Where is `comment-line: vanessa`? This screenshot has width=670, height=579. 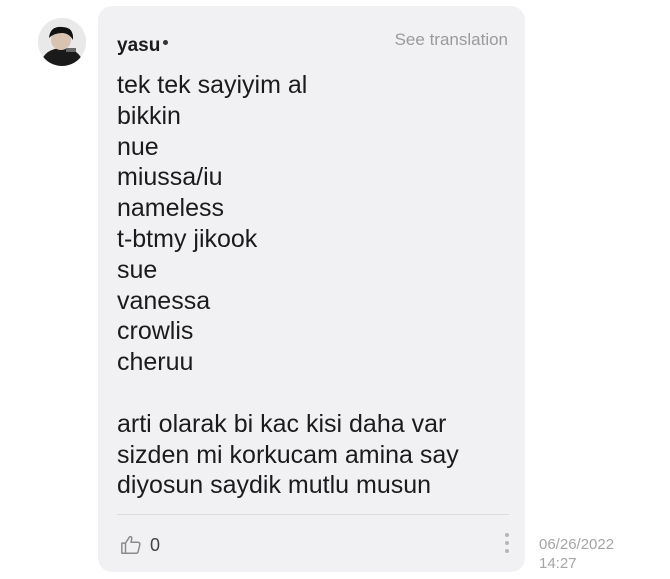 comment-line: vanessa is located at coordinates (164, 300).